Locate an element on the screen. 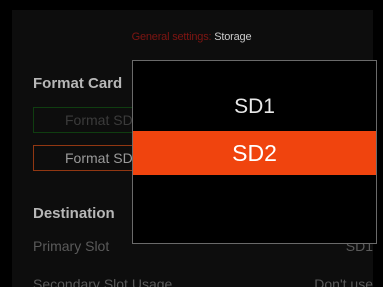 The height and width of the screenshot is (287, 383). primary-slot-label: Primary Slot is located at coordinates (71, 246).